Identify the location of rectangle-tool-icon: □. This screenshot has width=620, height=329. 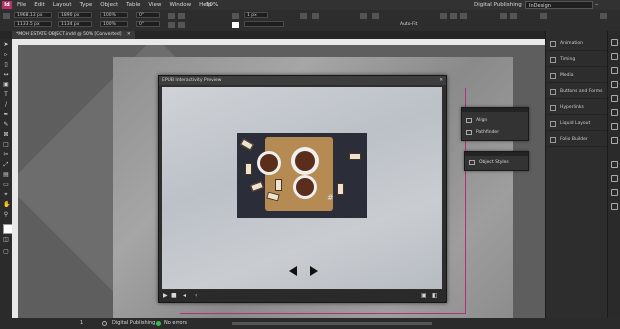
(6, 145).